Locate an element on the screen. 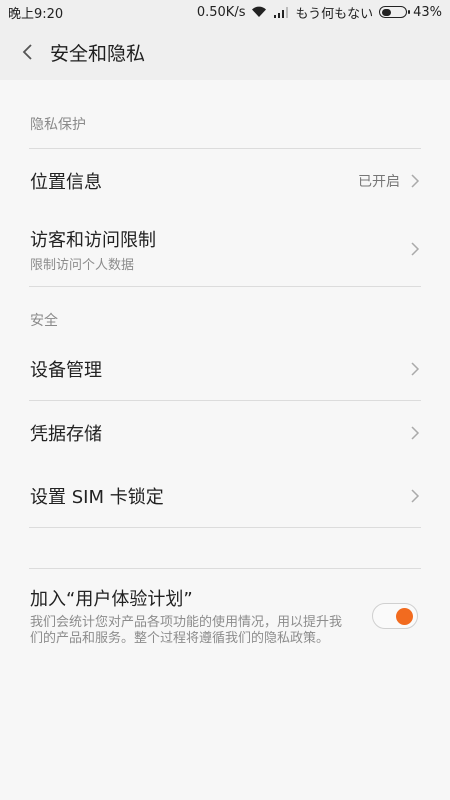  network-speed: 0.50K/s is located at coordinates (221, 12).